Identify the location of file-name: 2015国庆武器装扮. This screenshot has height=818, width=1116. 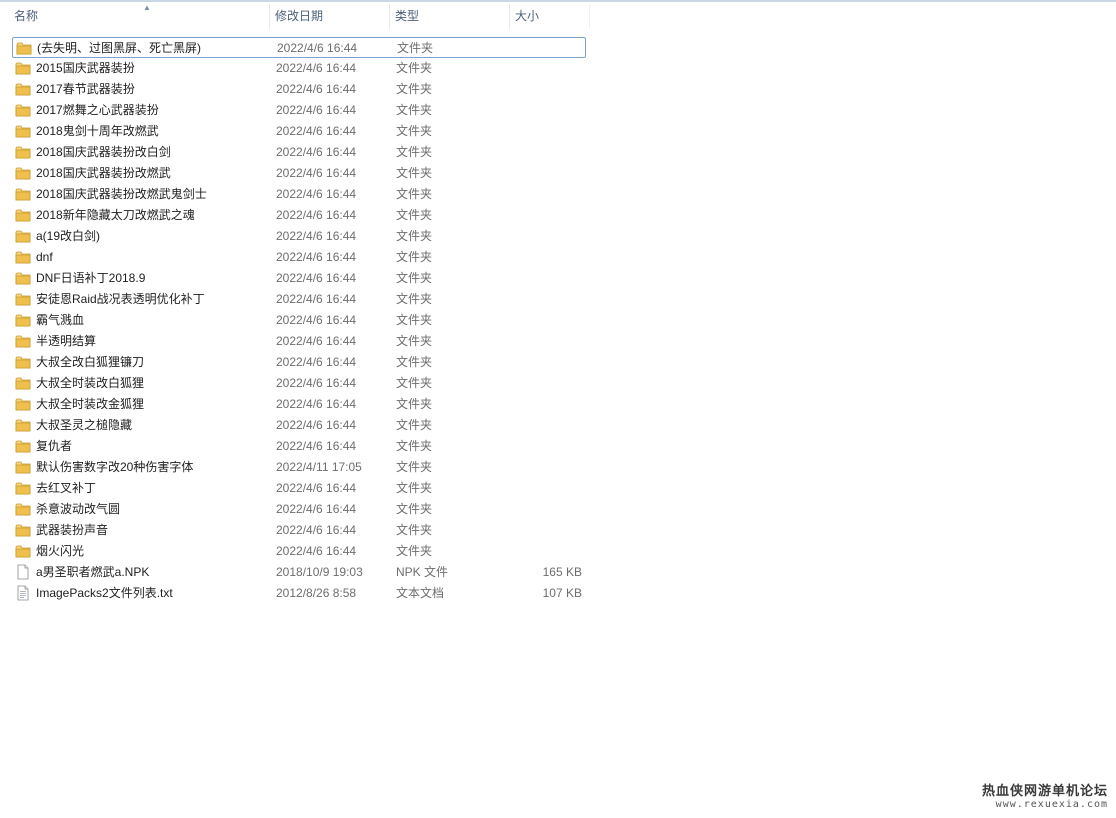
(85, 68).